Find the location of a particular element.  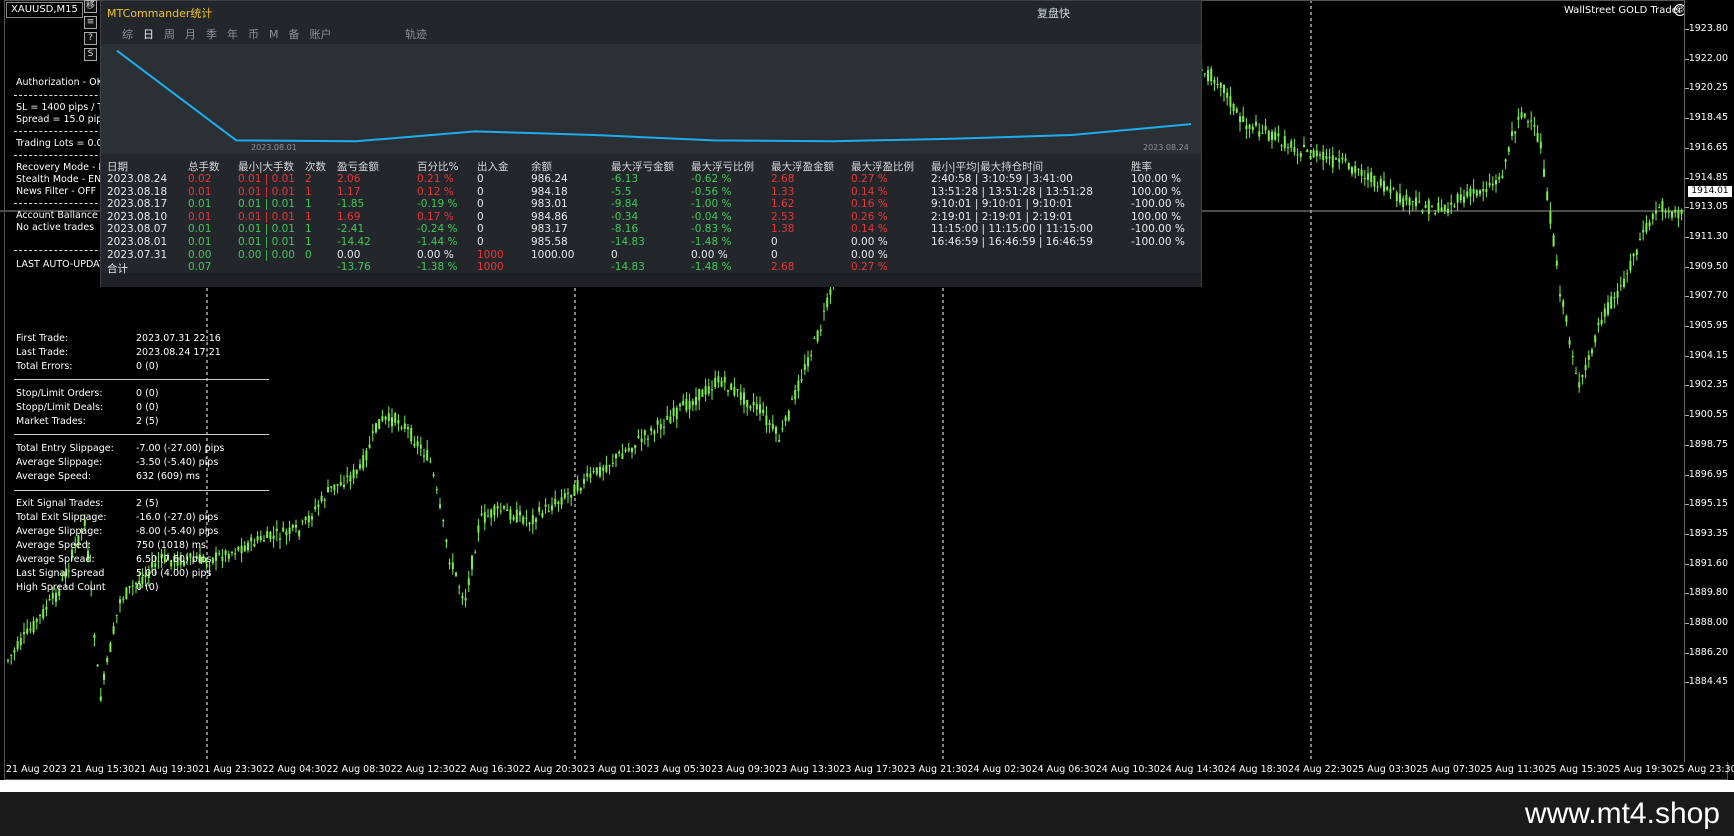

trade-stat-value: 2 (5) is located at coordinates (147, 503).